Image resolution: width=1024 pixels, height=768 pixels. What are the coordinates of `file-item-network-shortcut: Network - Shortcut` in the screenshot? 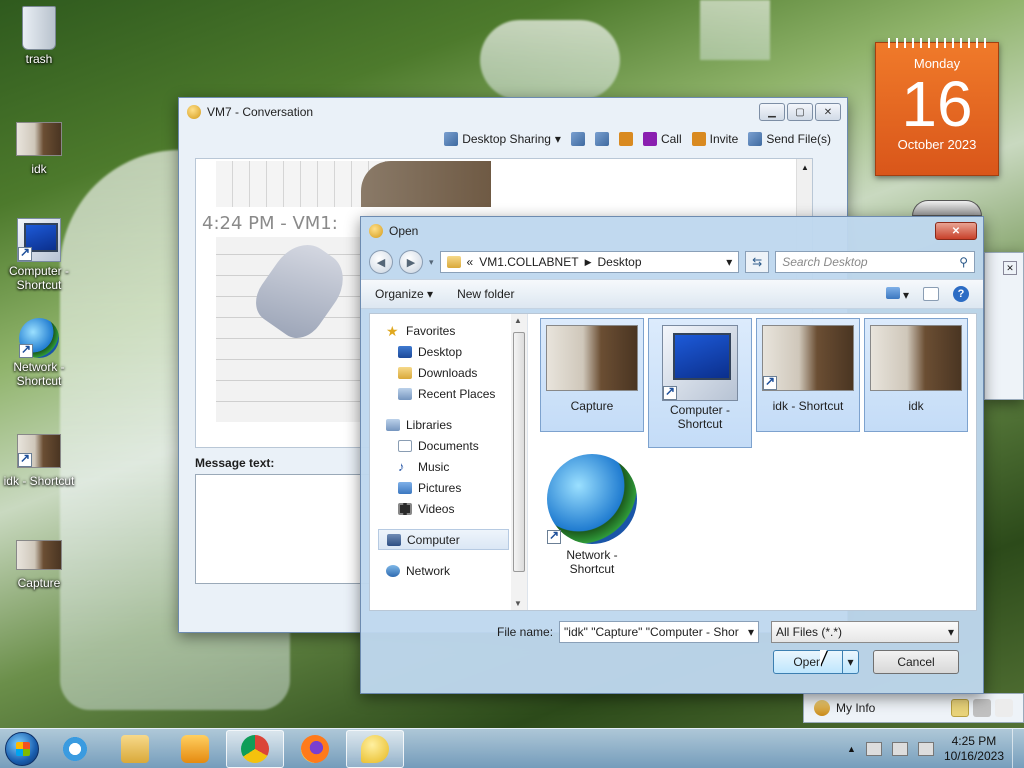 It's located at (592, 513).